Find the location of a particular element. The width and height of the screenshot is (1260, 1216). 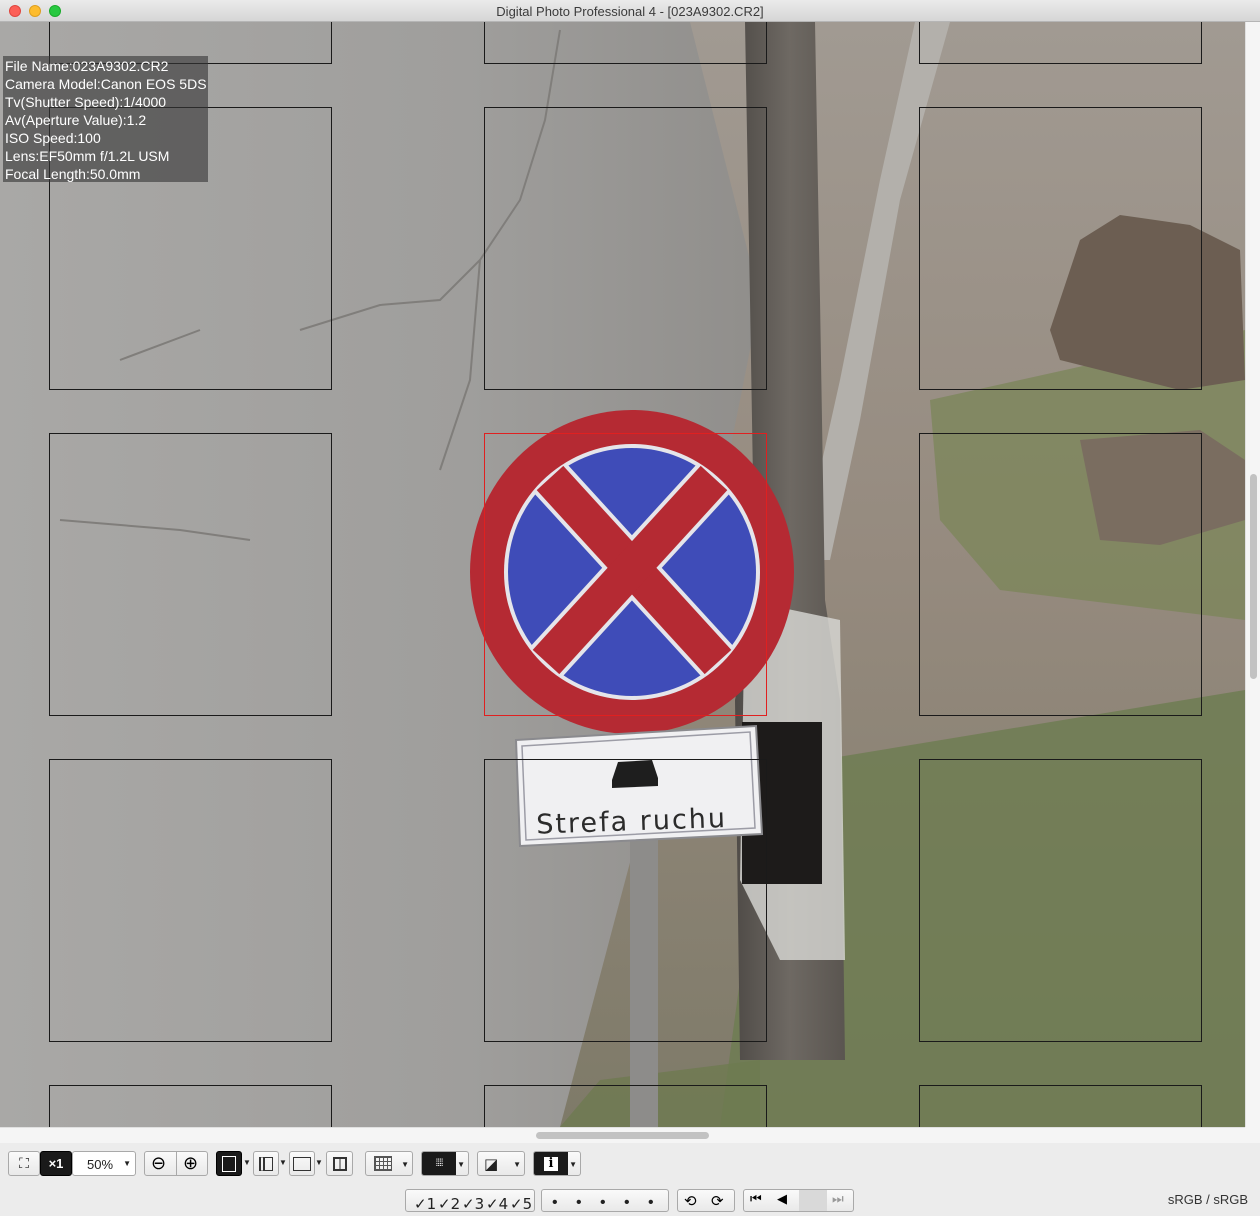

navigation-position is located at coordinates (813, 1200).